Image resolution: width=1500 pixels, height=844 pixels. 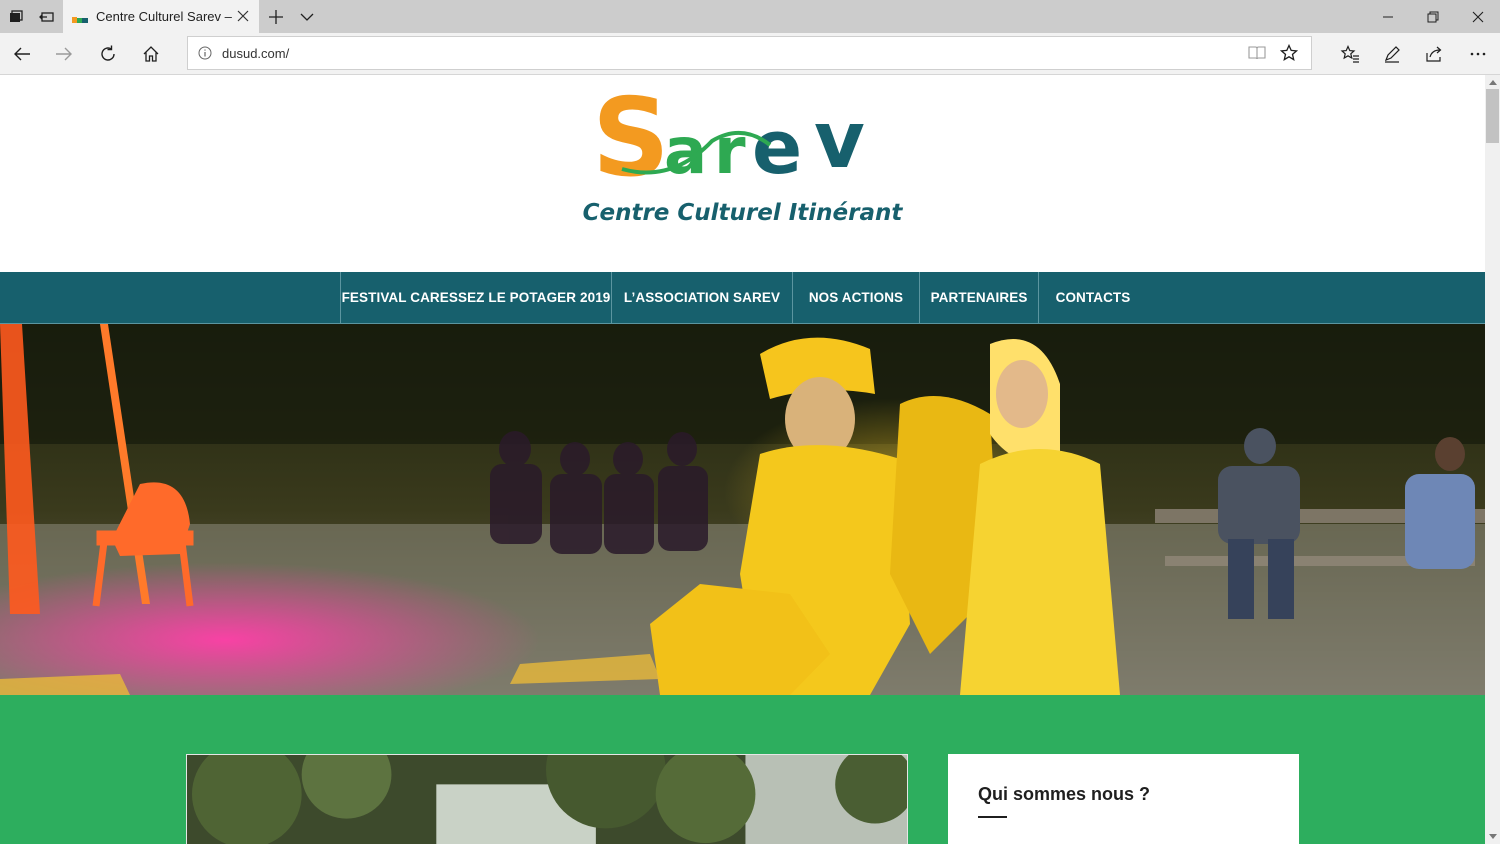 I want to click on minimize-icon, so click(x=1387, y=16).